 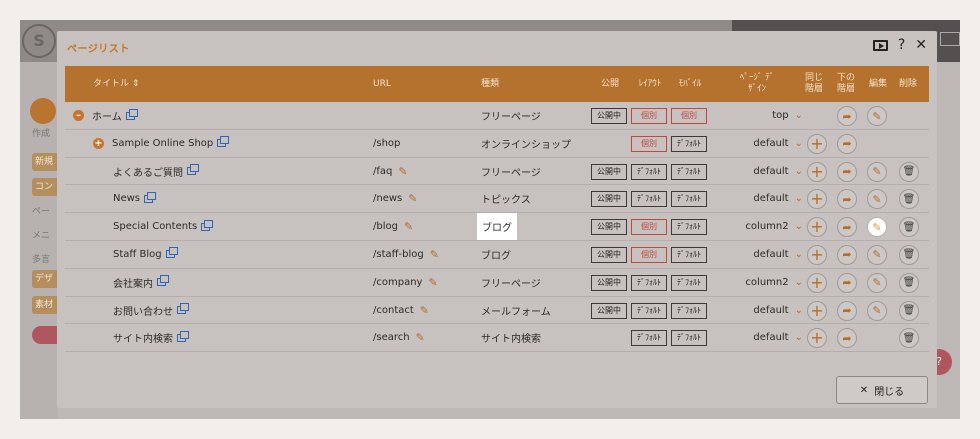 What do you see at coordinates (901, 45) in the screenshot?
I see `help-icon: ?` at bounding box center [901, 45].